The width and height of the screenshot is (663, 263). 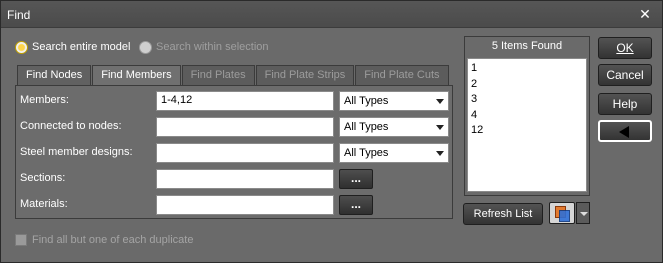 What do you see at coordinates (44, 100) in the screenshot?
I see `members-label: Members:` at bounding box center [44, 100].